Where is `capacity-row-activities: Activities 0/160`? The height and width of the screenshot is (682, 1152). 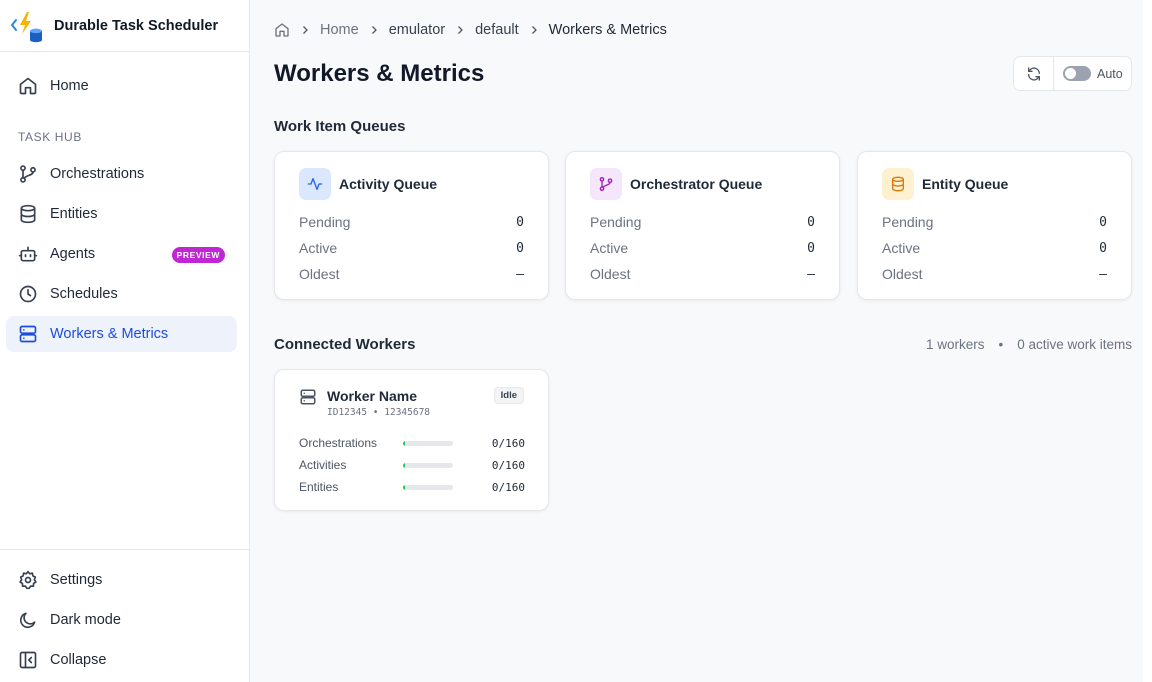 capacity-row-activities: Activities 0/160 is located at coordinates (412, 465).